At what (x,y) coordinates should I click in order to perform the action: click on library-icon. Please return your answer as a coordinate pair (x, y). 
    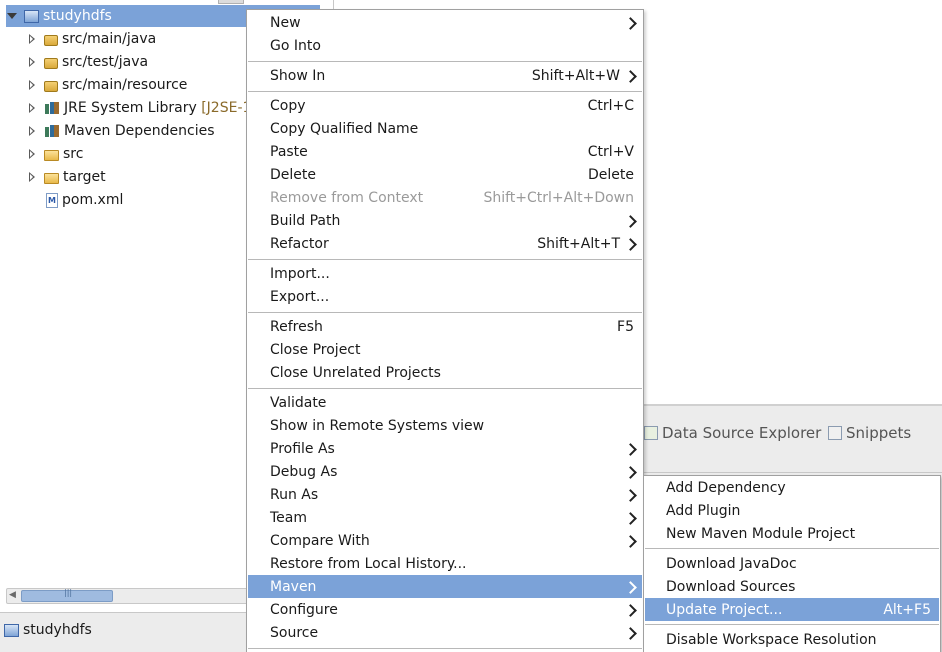
    Looking at the image, I should click on (52, 131).